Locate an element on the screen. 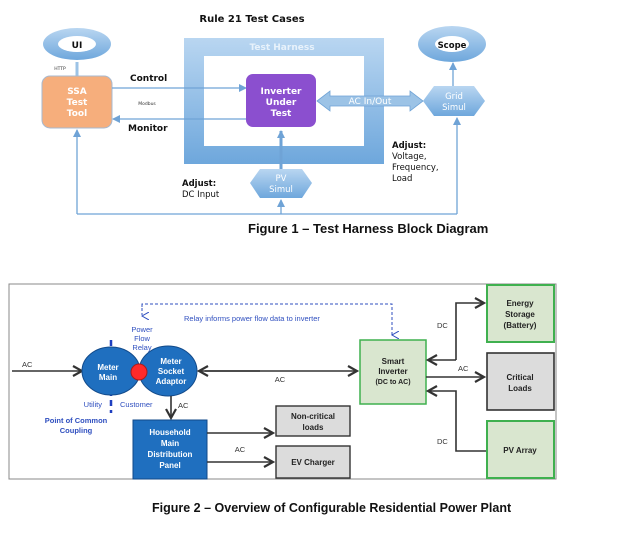 Image resolution: width=634 pixels, height=548 pixels. adjust-grid-line: Load is located at coordinates (402, 179).